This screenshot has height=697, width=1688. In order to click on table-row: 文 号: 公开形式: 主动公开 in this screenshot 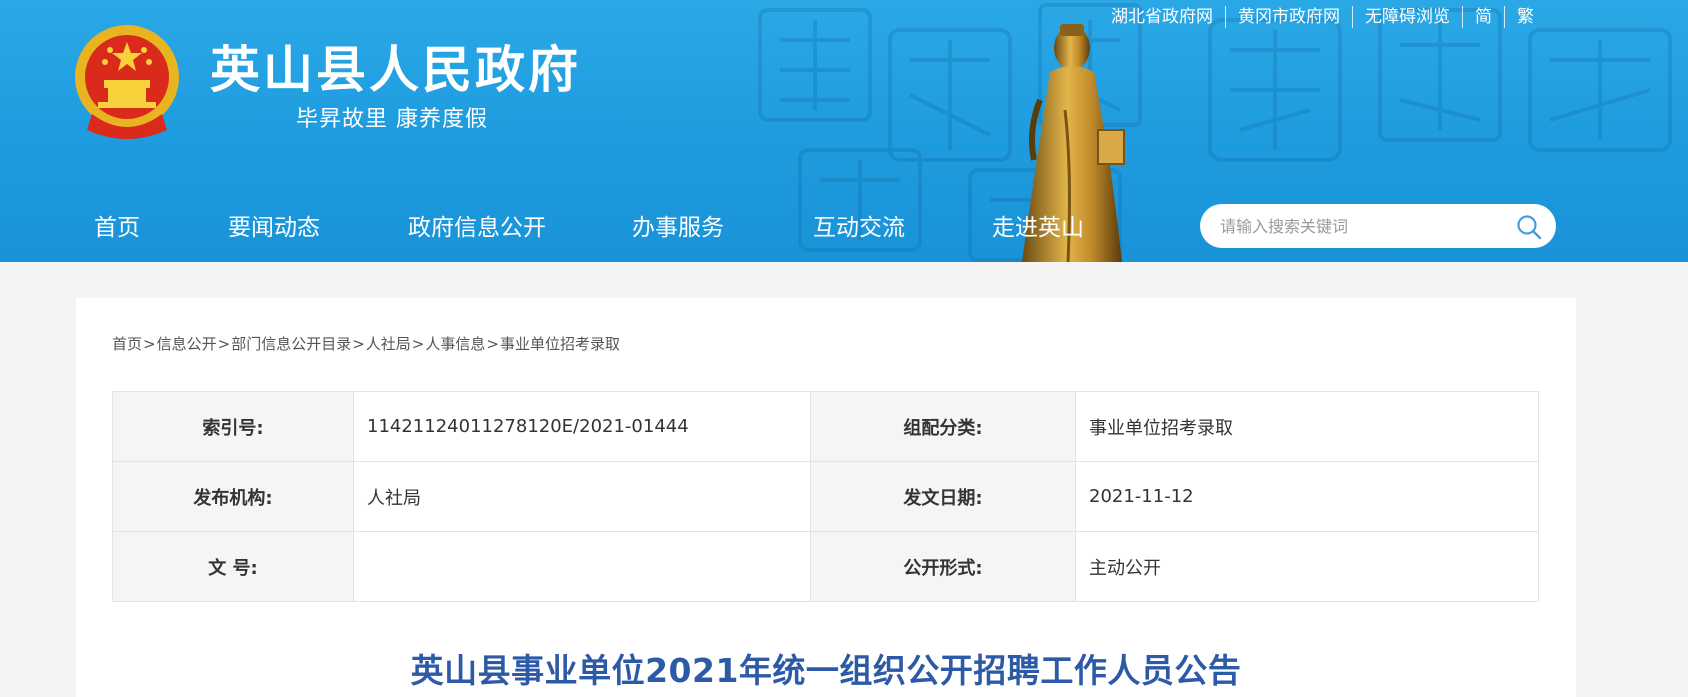, I will do `click(825, 566)`.